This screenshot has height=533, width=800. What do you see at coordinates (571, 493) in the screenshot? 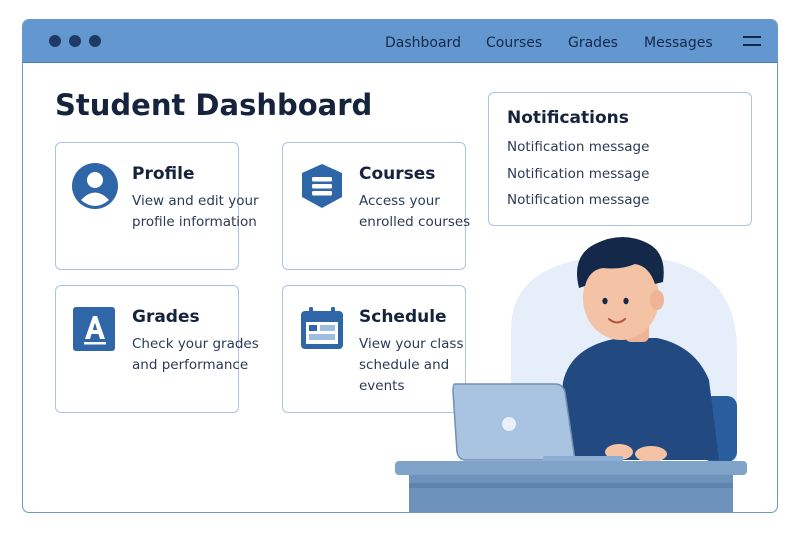
I see `desk-body` at bounding box center [571, 493].